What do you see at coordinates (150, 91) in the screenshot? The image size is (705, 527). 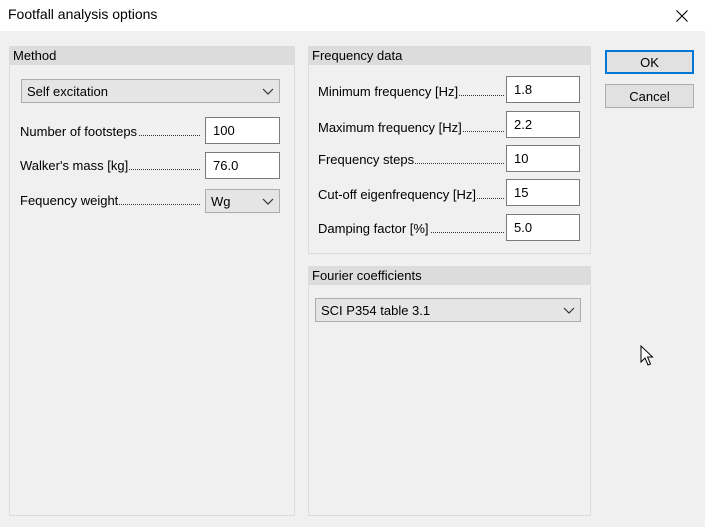 I see `excitation-select: Self excitation` at bounding box center [150, 91].